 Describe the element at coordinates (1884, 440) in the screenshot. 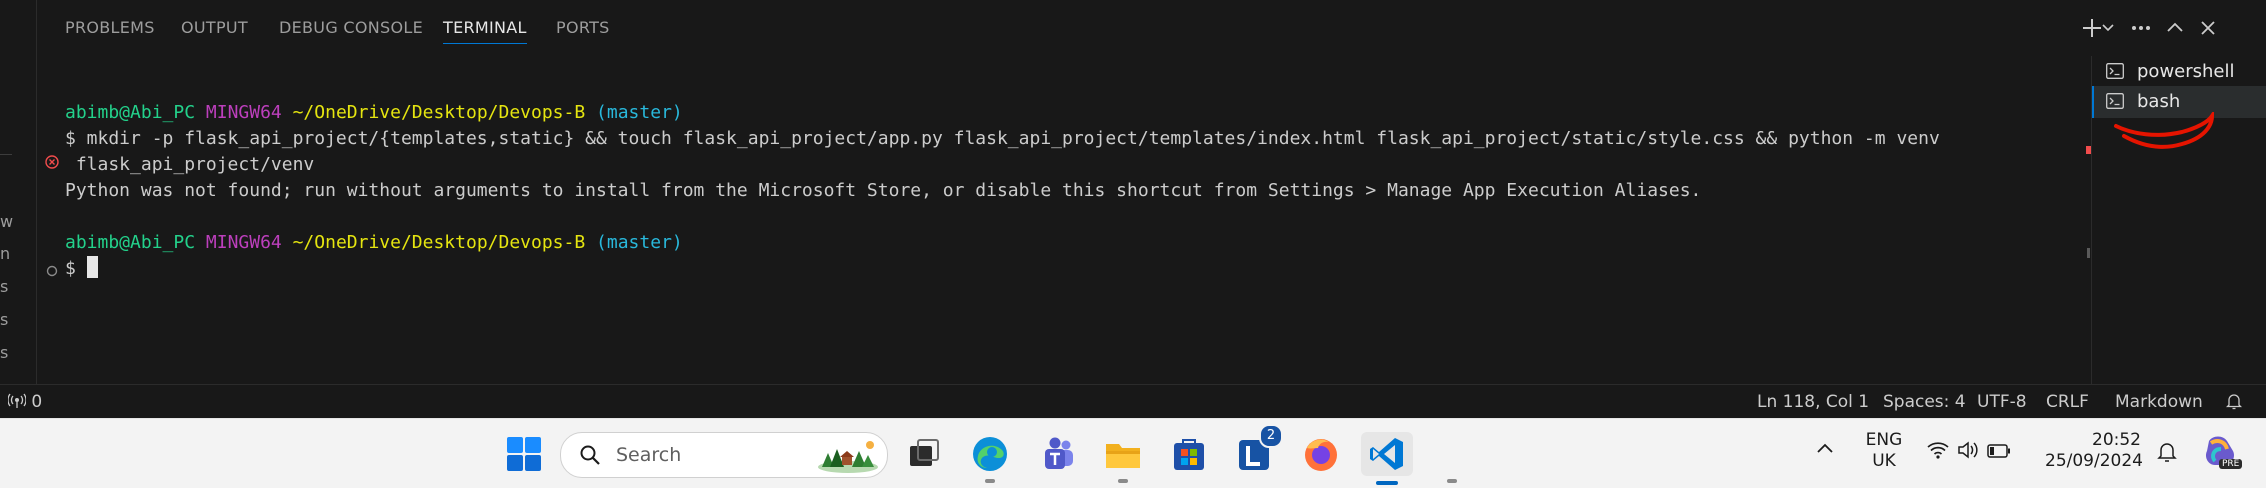

I see `language-line1: ENG` at that location.